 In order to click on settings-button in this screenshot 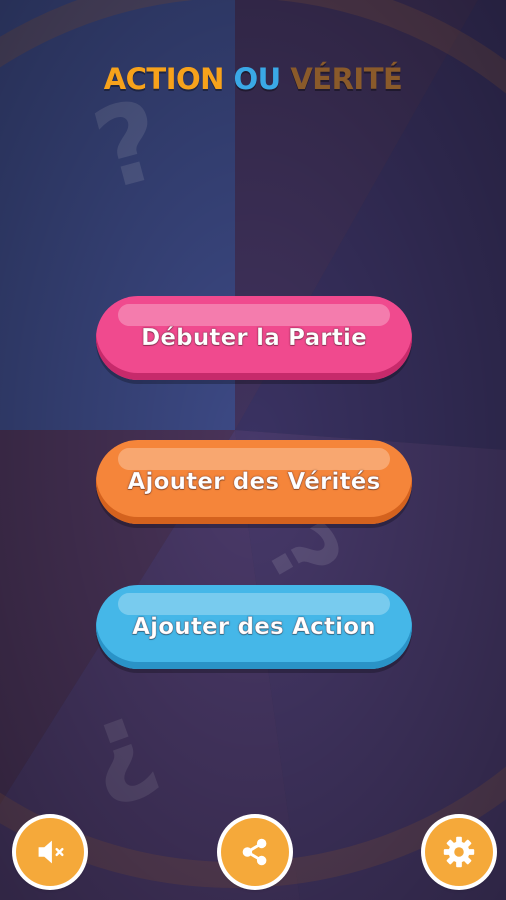, I will do `click(459, 852)`.